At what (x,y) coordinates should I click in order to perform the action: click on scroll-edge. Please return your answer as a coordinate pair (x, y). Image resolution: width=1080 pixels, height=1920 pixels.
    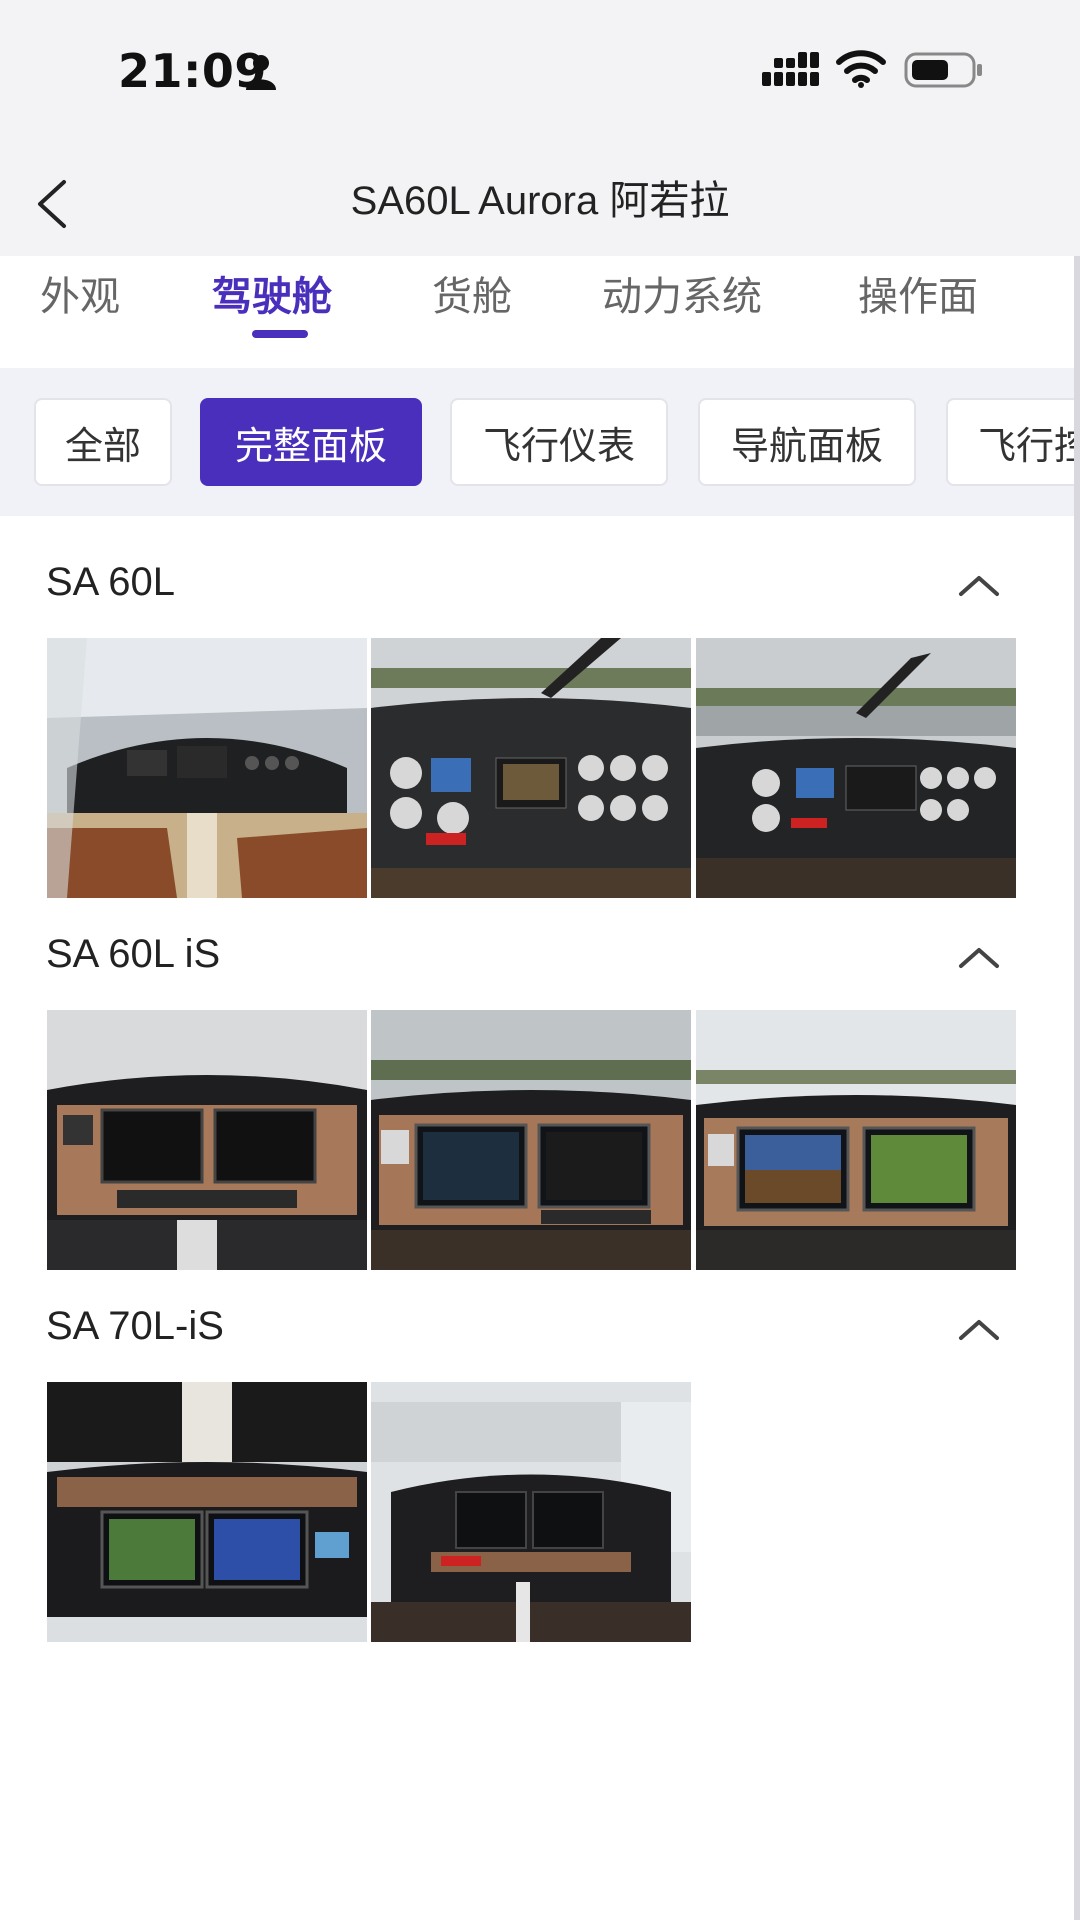
    Looking at the image, I should click on (1077, 1088).